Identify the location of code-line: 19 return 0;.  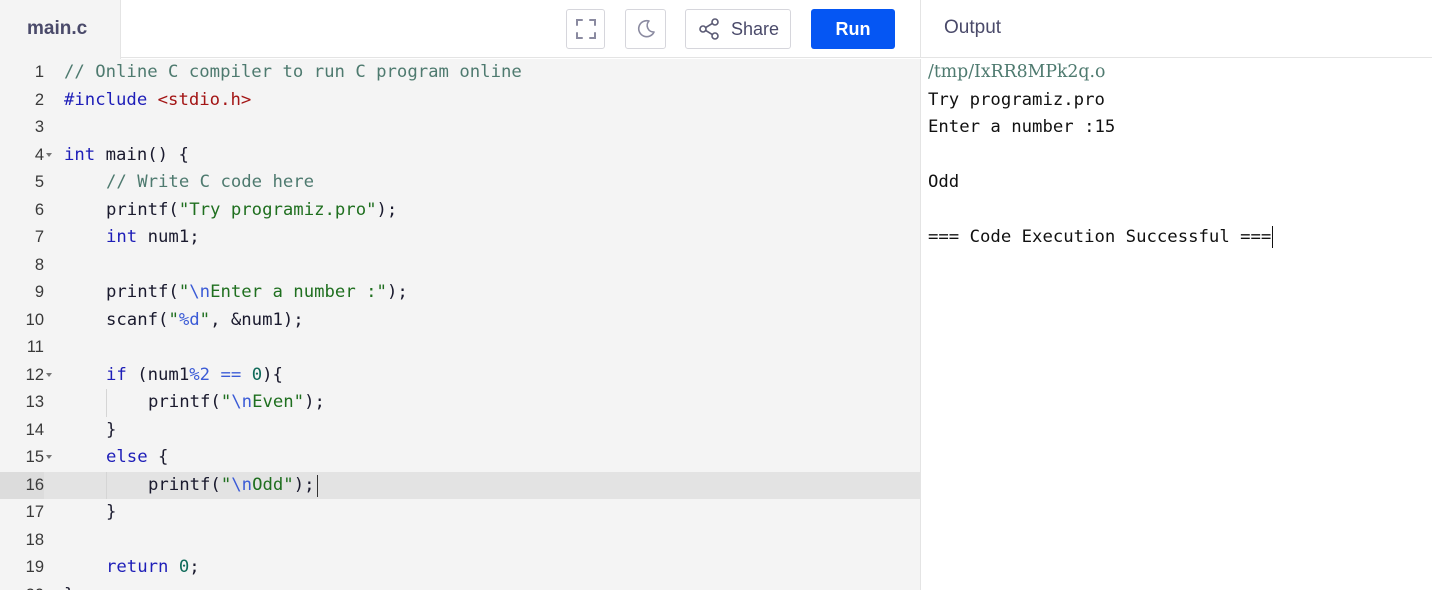
(460, 568).